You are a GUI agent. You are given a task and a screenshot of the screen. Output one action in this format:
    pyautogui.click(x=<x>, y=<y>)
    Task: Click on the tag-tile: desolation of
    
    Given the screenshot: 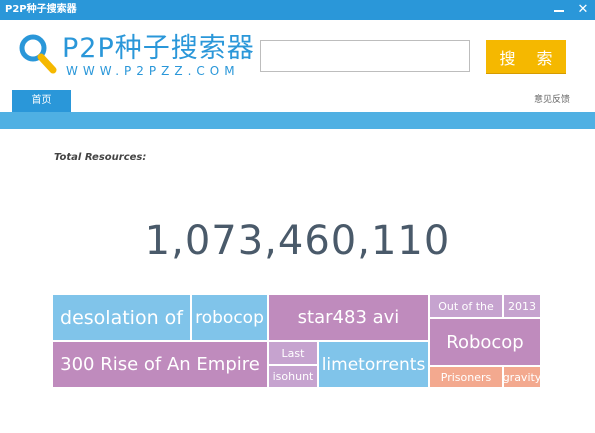 What is the action you would take?
    pyautogui.click(x=122, y=318)
    